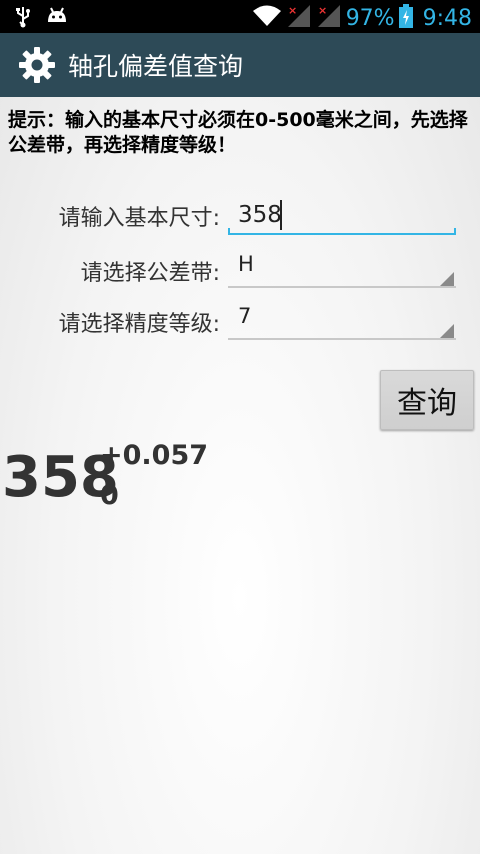 The width and height of the screenshot is (480, 854). Describe the element at coordinates (246, 264) in the screenshot. I see `tolerance-value: H` at that location.